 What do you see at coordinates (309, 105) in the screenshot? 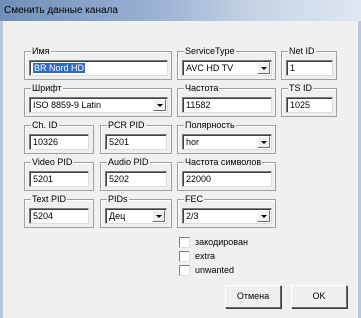
I see `ts-id-input: 1025` at bounding box center [309, 105].